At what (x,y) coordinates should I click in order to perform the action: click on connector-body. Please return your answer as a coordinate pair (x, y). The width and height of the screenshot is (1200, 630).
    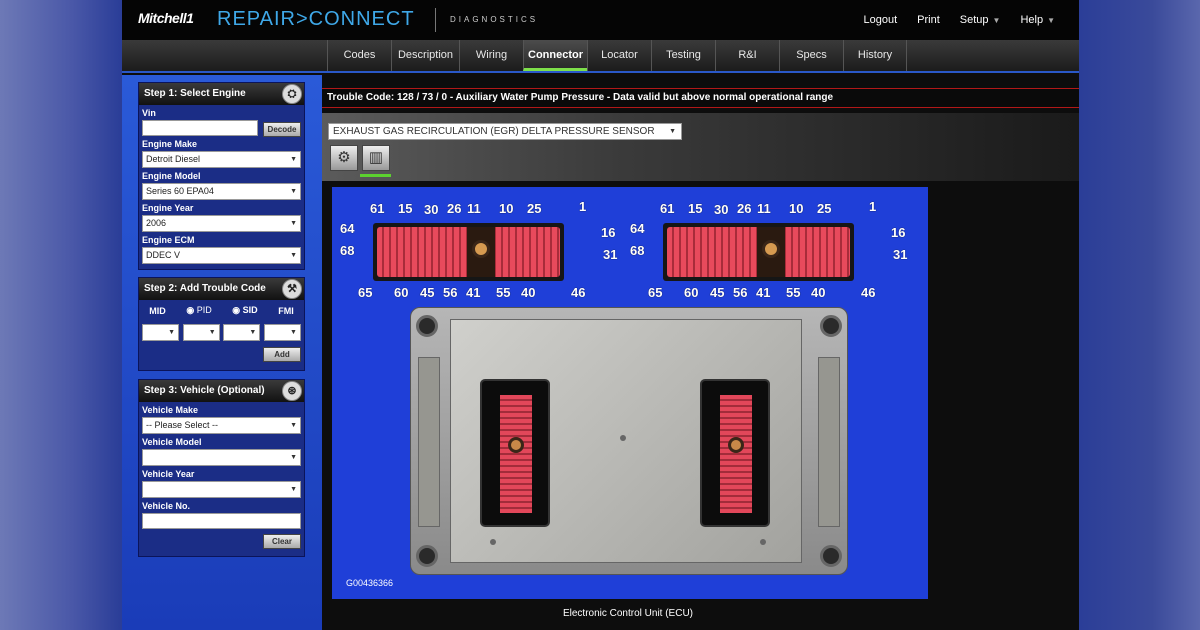
    Looking at the image, I should click on (468, 252).